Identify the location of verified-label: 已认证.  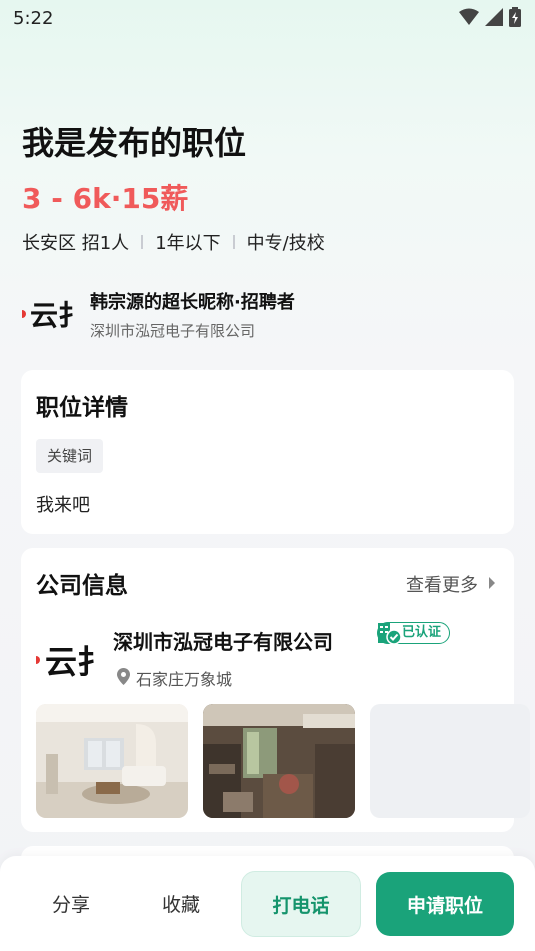
(422, 632).